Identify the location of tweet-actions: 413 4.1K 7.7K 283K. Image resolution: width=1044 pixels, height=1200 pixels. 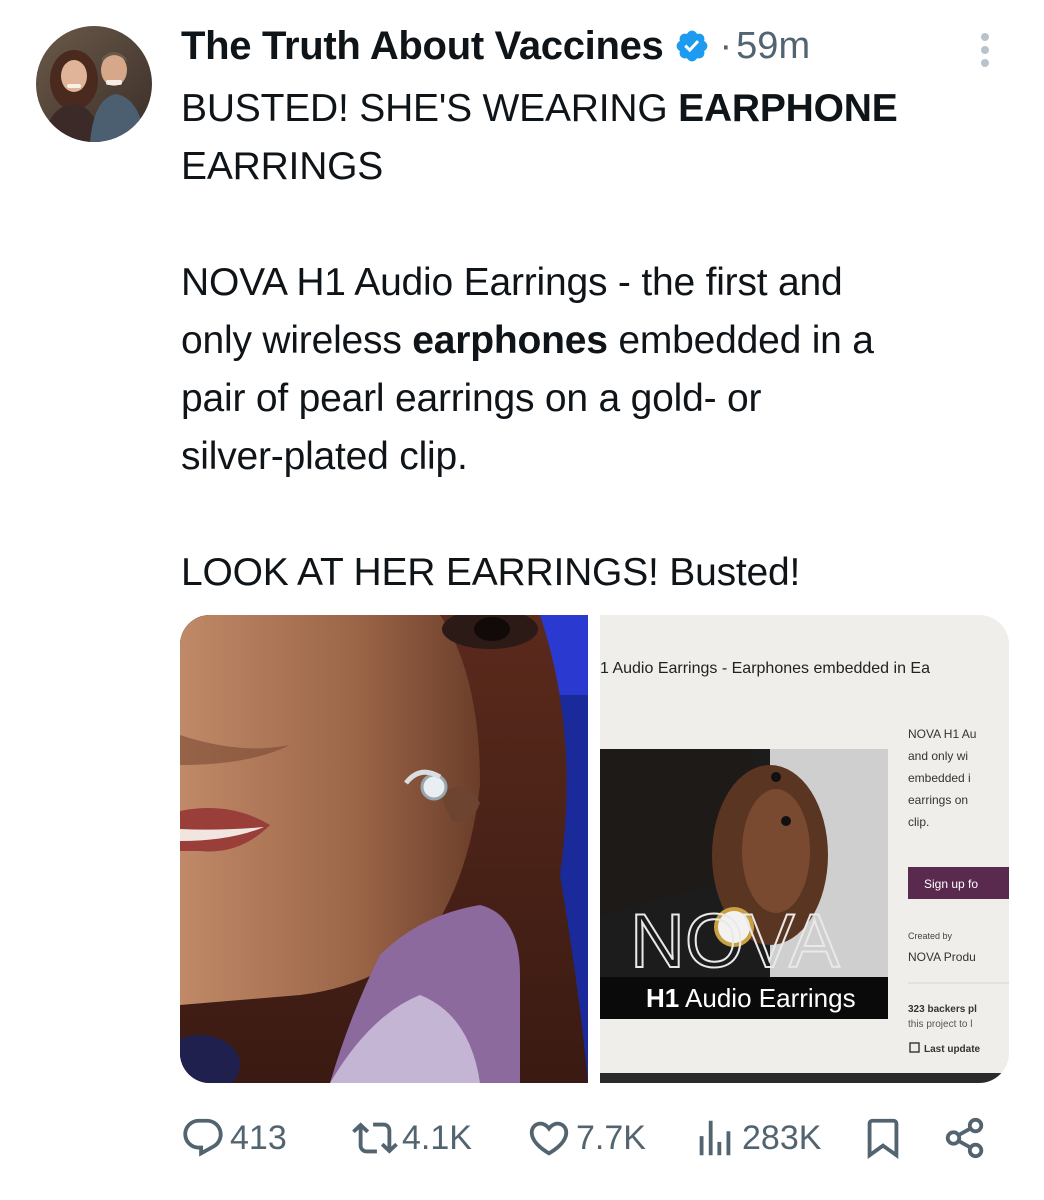
(522, 1138).